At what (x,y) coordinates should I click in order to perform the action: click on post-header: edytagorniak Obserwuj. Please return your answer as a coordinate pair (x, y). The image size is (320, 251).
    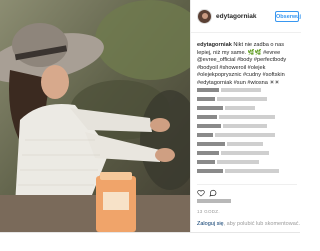
    Looking at the image, I should click on (246, 16).